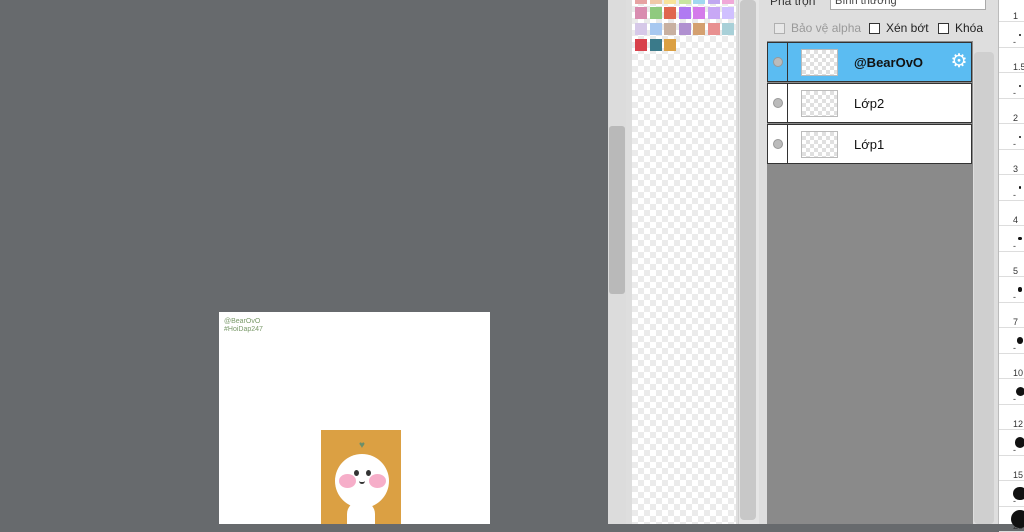  Describe the element at coordinates (243, 330) in the screenshot. I see `watermark-line-2: #HoiDap247` at that location.